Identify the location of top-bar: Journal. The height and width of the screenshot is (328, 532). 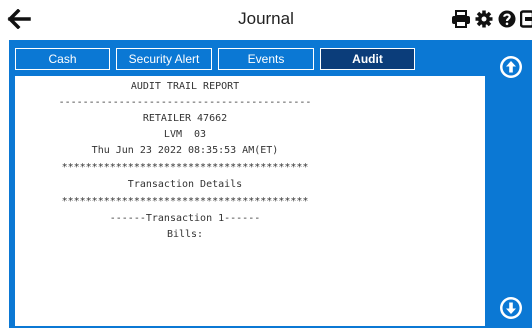
(266, 19).